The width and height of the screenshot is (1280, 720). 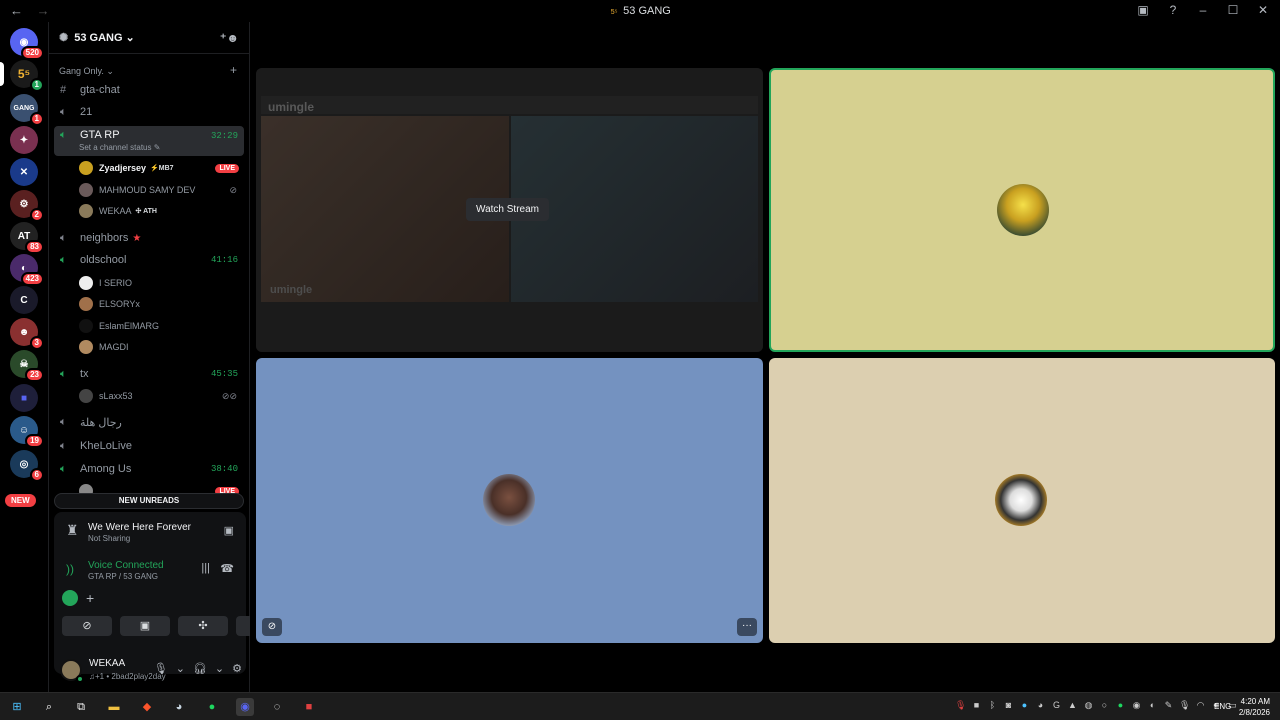 I want to click on headphones-icon: 🎧︎, so click(x=200, y=668).